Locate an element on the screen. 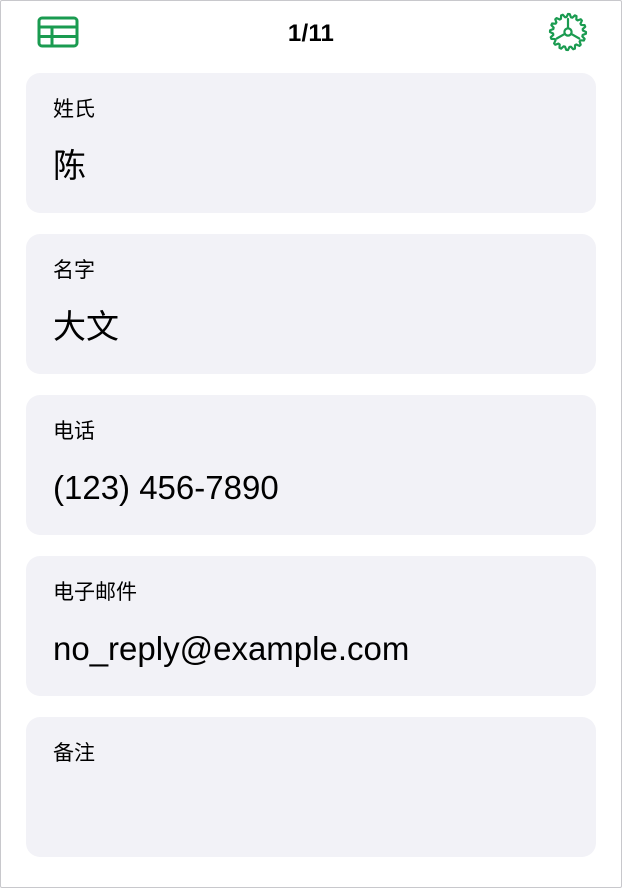 This screenshot has height=888, width=622. record-counter: 1/11 is located at coordinates (311, 33).